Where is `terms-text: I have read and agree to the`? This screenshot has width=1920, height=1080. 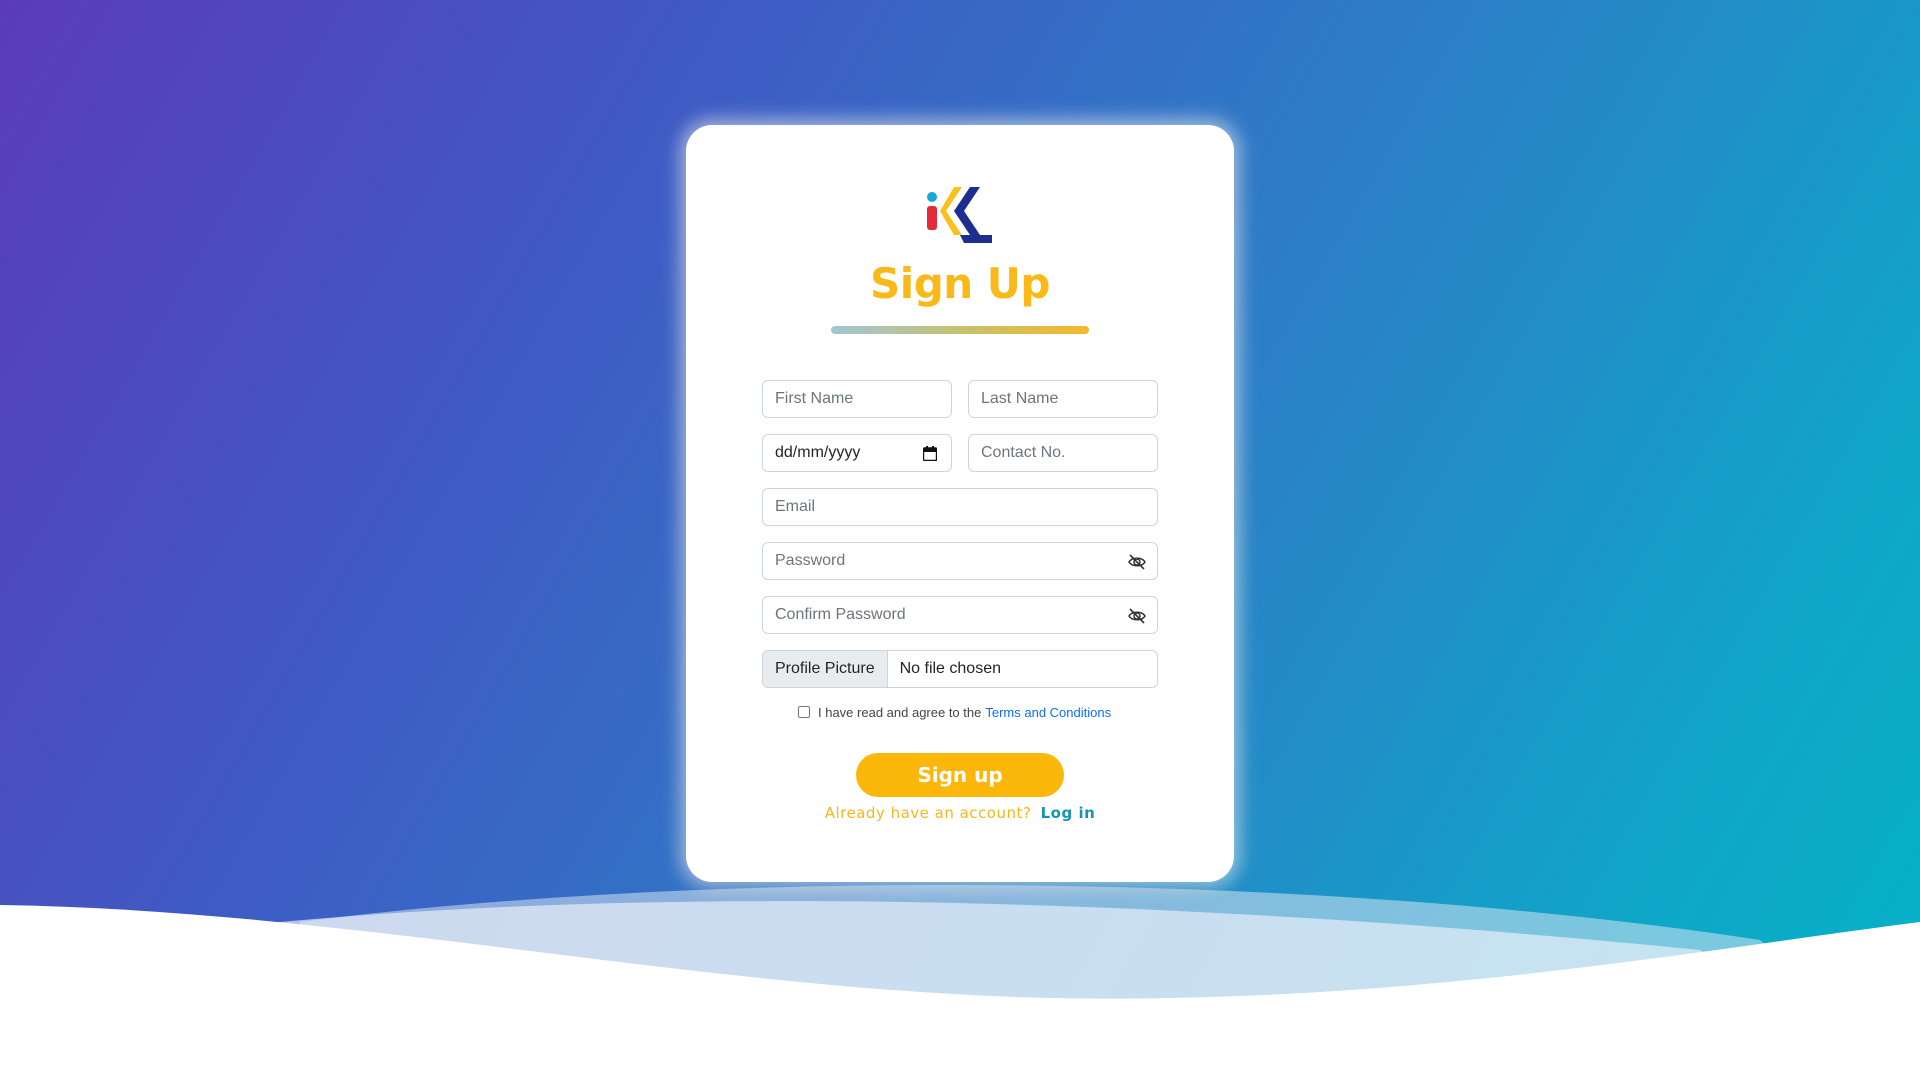
terms-text: I have read and agree to the is located at coordinates (900, 712).